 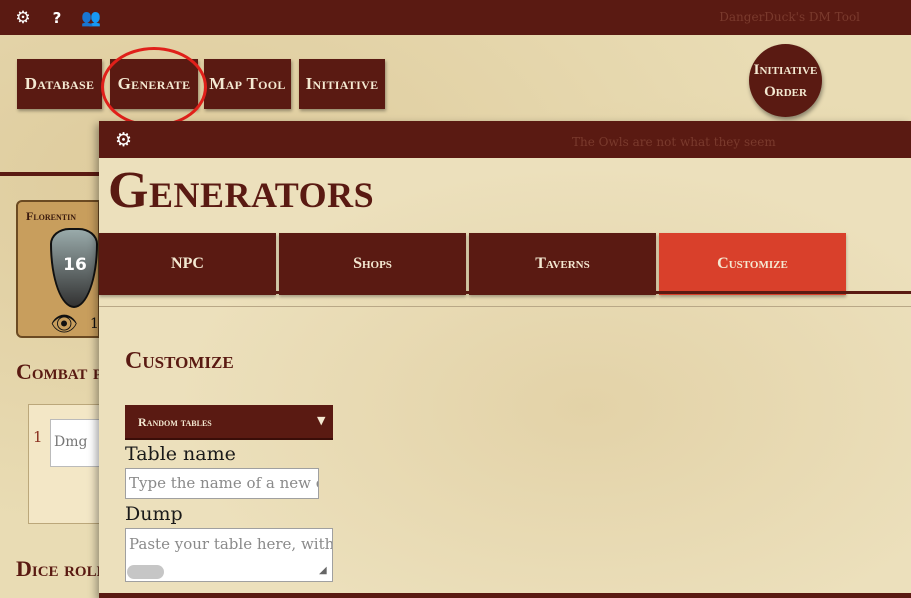 What do you see at coordinates (154, 514) in the screenshot?
I see `dump-label: Dump` at bounding box center [154, 514].